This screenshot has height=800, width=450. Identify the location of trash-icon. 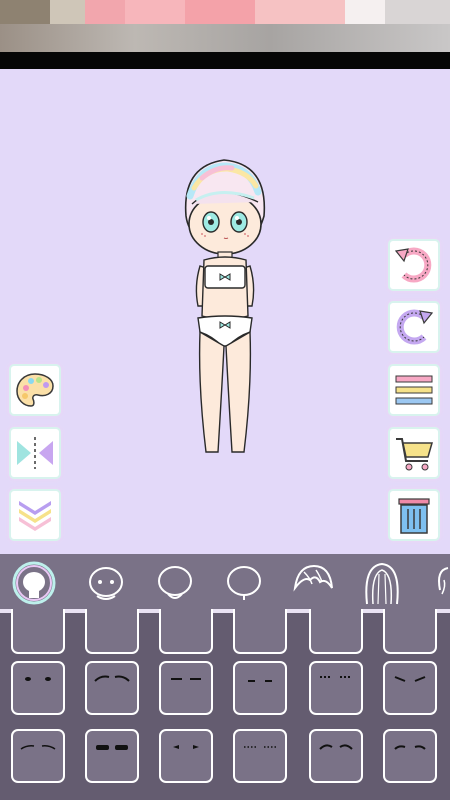
(414, 516).